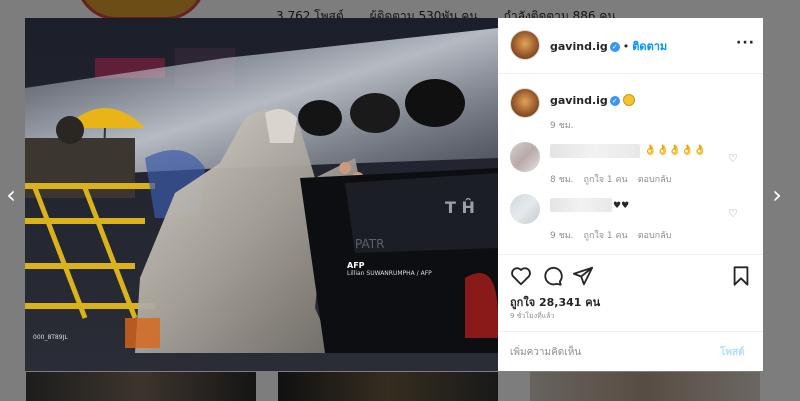 The height and width of the screenshot is (401, 800). I want to click on post-comment-button: โพสต์, so click(732, 352).